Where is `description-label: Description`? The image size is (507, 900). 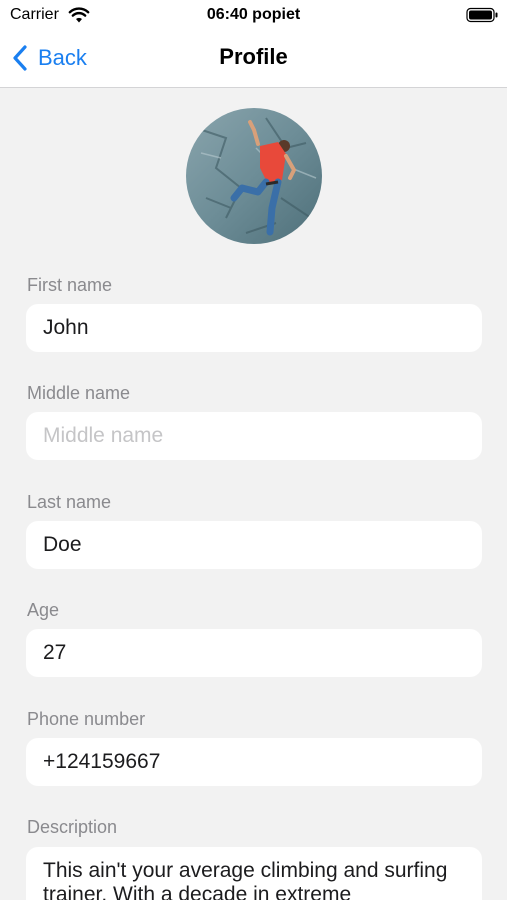 description-label: Description is located at coordinates (72, 827).